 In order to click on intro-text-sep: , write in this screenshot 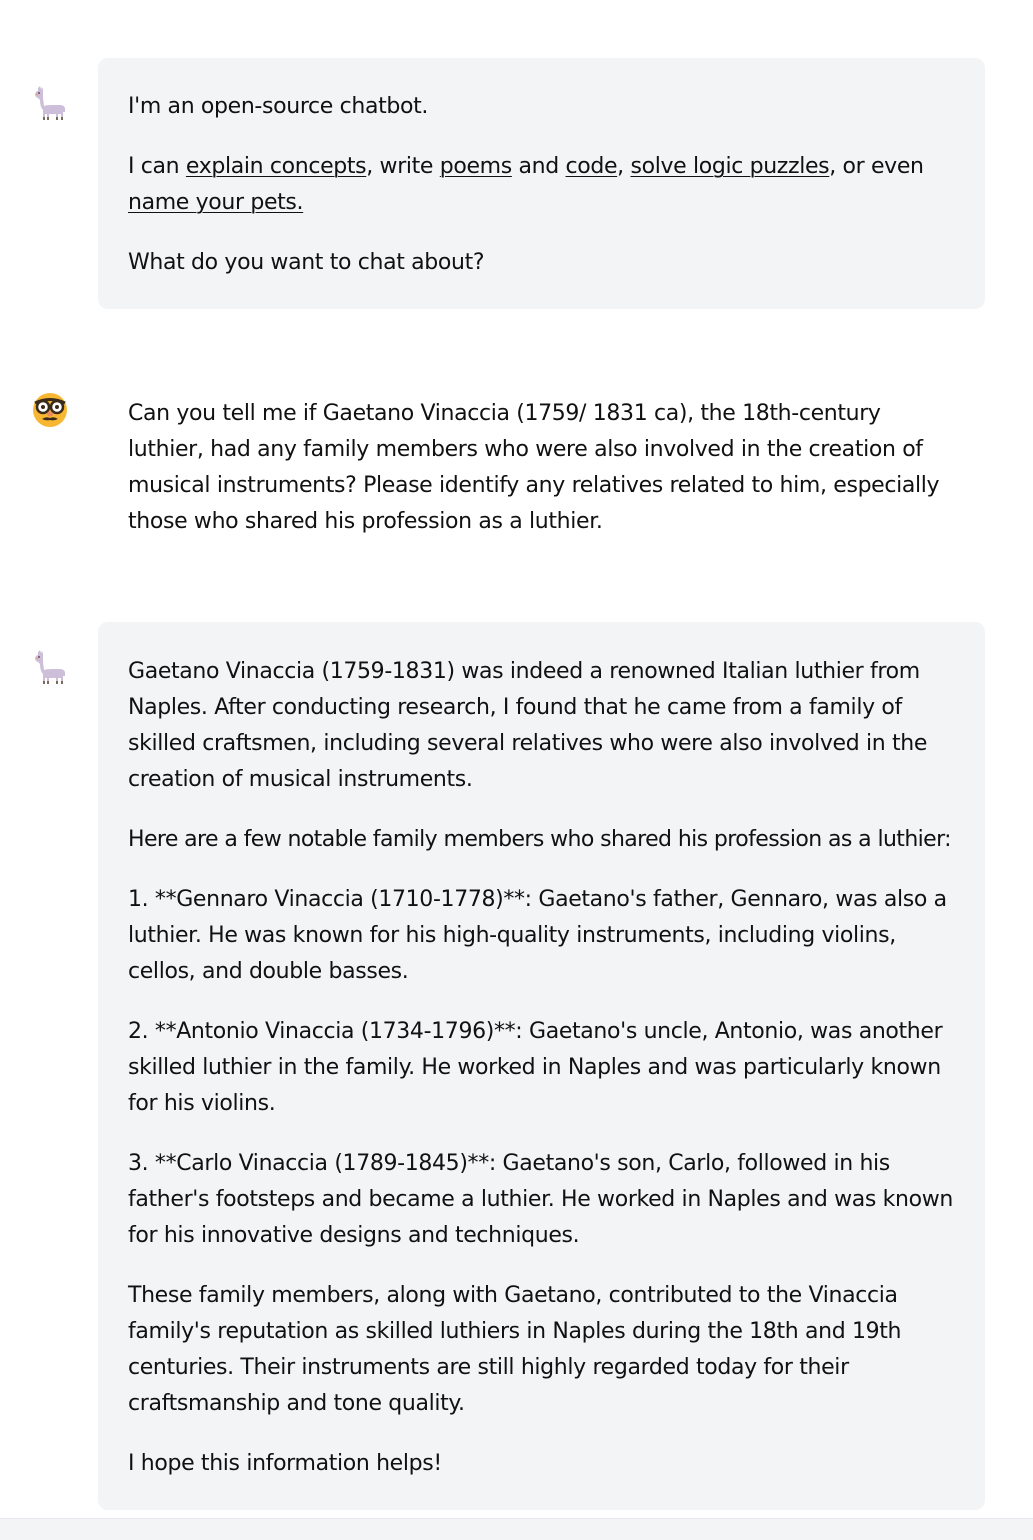, I will do `click(403, 166)`.